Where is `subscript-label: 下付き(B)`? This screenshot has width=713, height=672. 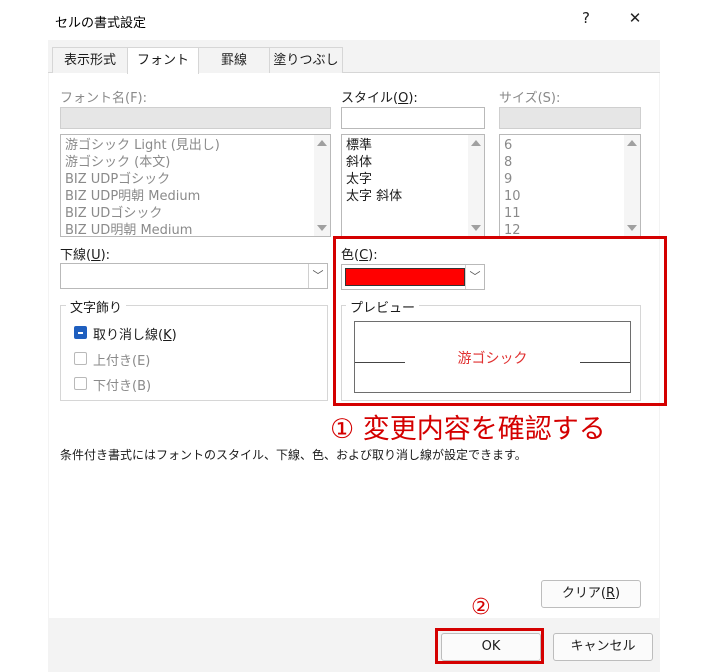 subscript-label: 下付き(B) is located at coordinates (122, 384).